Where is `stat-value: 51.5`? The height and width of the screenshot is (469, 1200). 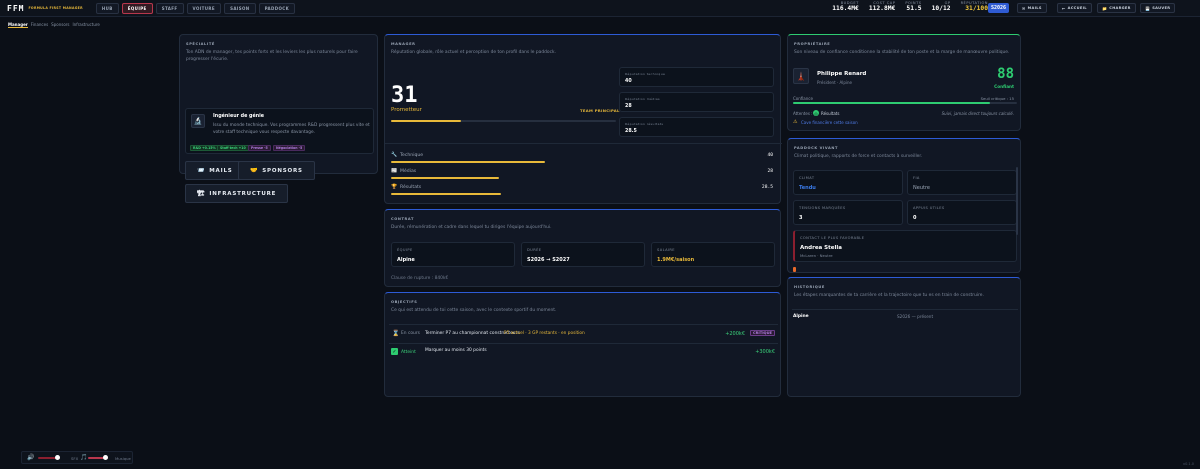 stat-value: 51.5 is located at coordinates (914, 8).